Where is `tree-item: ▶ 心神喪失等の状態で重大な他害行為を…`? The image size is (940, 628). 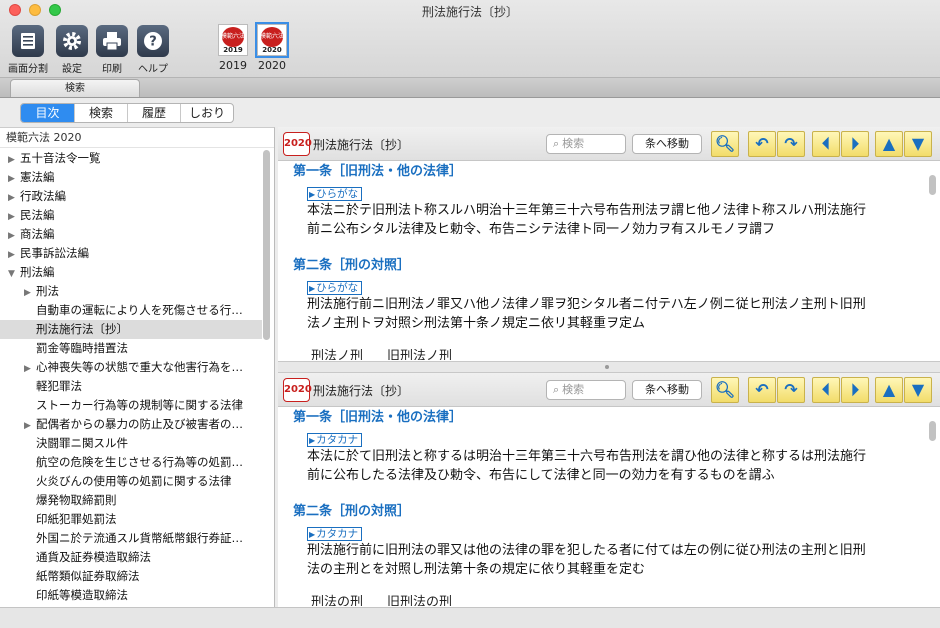 tree-item: ▶ 心神喪失等の状態で重大な他害行為を… is located at coordinates (131, 367).